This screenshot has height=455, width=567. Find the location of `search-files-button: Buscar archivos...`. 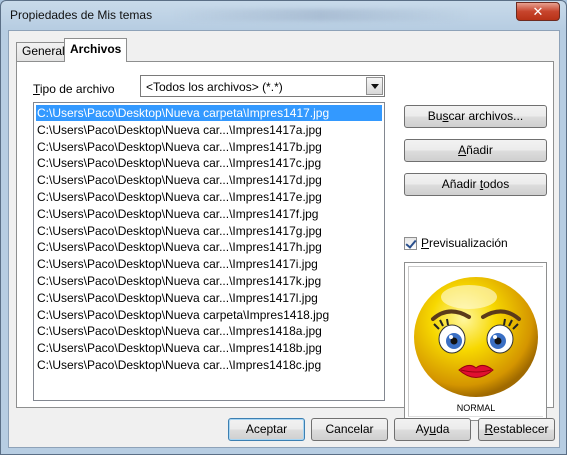

search-files-button: Buscar archivos... is located at coordinates (475, 116).